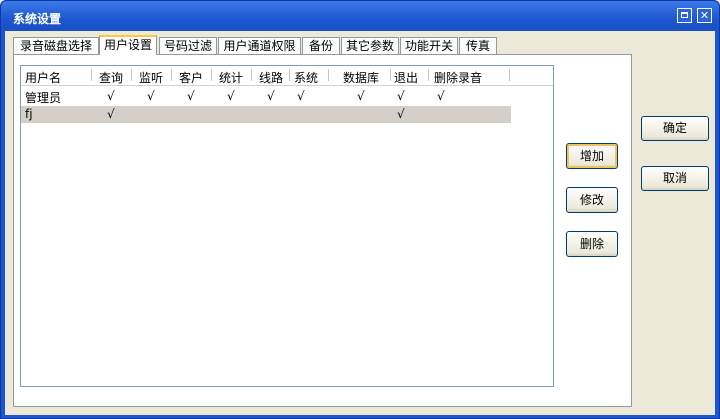 Image resolution: width=720 pixels, height=419 pixels. I want to click on table-row: 管理员 √ √ √ √ √ √ √ √ √, so click(266, 96).